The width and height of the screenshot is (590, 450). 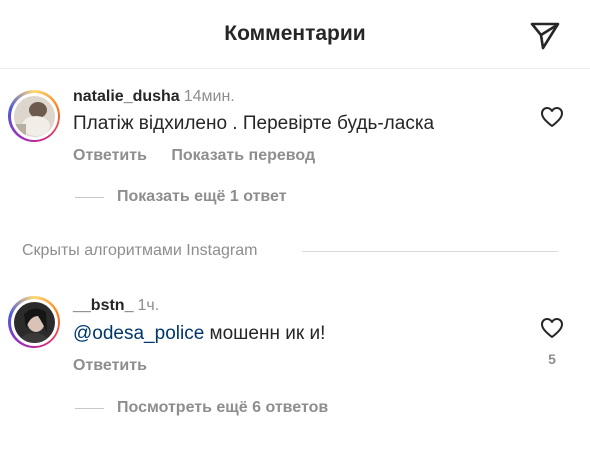 I want to click on translate-button: Показать перевод, so click(x=243, y=155).